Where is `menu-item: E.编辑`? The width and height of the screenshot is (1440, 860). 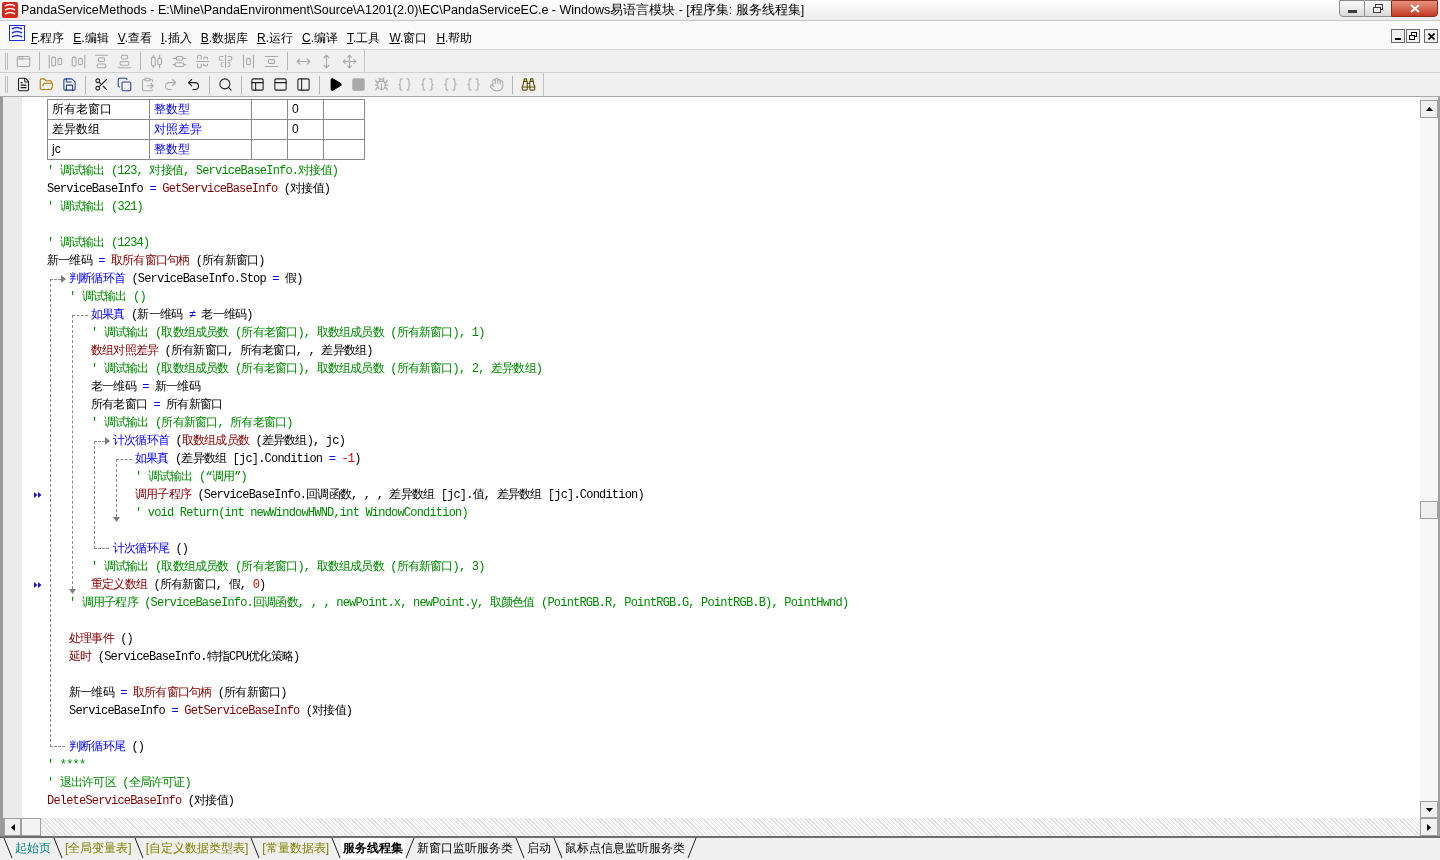
menu-item: E.编辑 is located at coordinates (91, 38).